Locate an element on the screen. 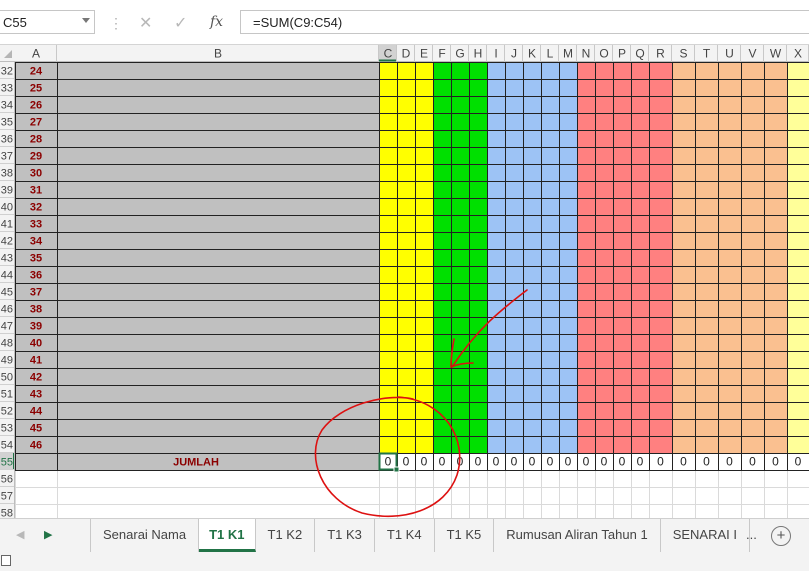 This screenshot has width=809, height=571. column-header: L is located at coordinates (550, 54).